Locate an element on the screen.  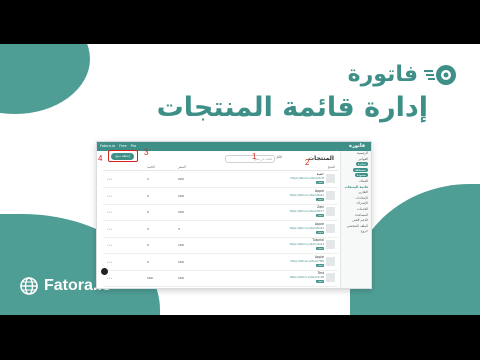
sidebar-item-label: الإشتراك is located at coordinates (362, 203).